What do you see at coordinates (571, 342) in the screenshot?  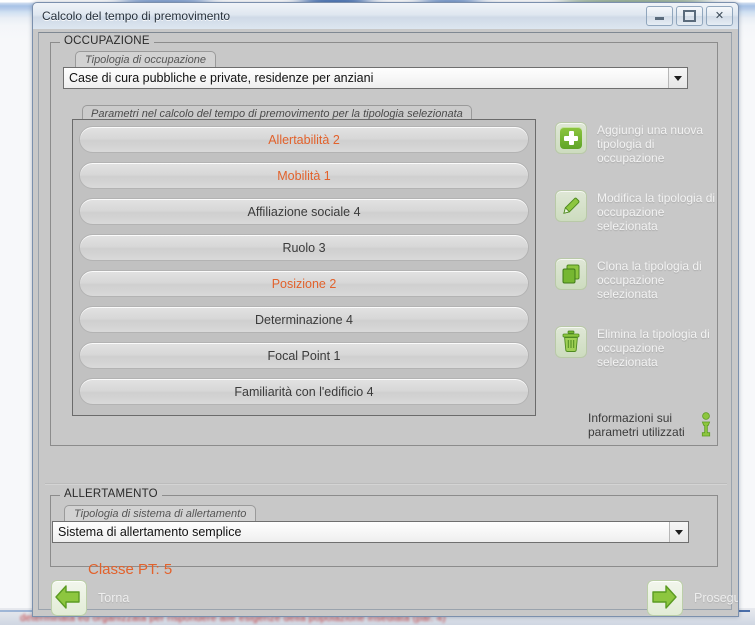 I see `trash-icon` at bounding box center [571, 342].